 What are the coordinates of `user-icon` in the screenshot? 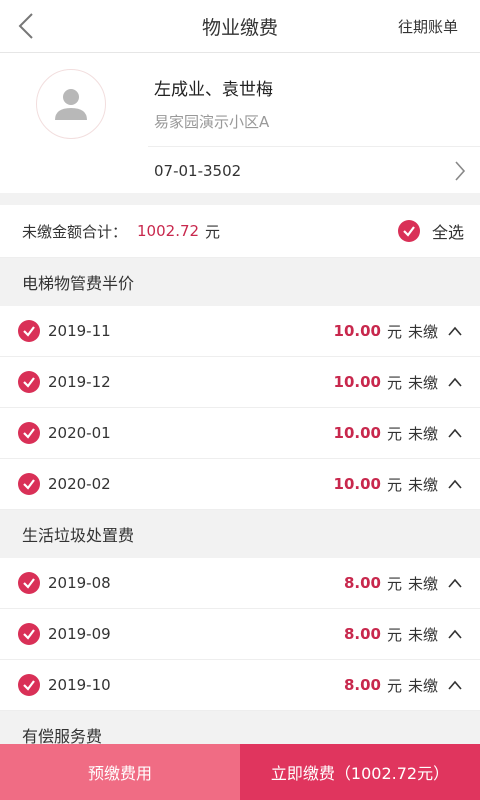 It's located at (71, 104).